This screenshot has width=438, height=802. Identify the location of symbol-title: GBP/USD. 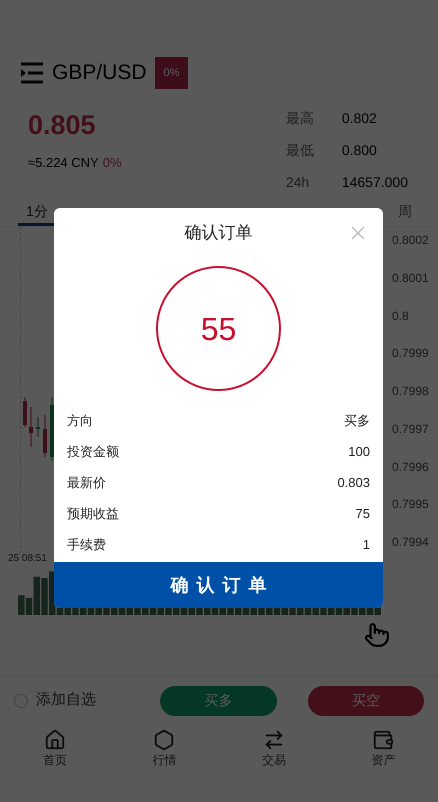
(99, 73).